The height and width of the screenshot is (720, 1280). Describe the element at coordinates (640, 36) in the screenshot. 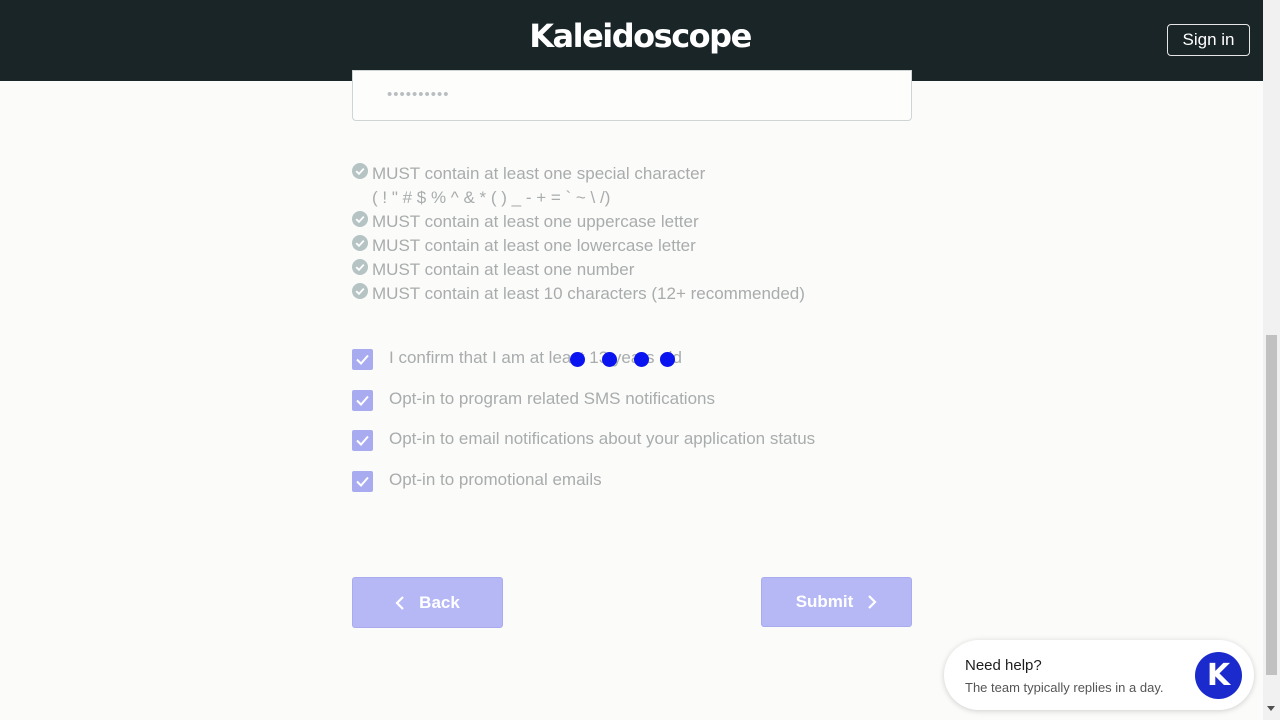

I see `brand-logo: Kaleidoscope` at that location.